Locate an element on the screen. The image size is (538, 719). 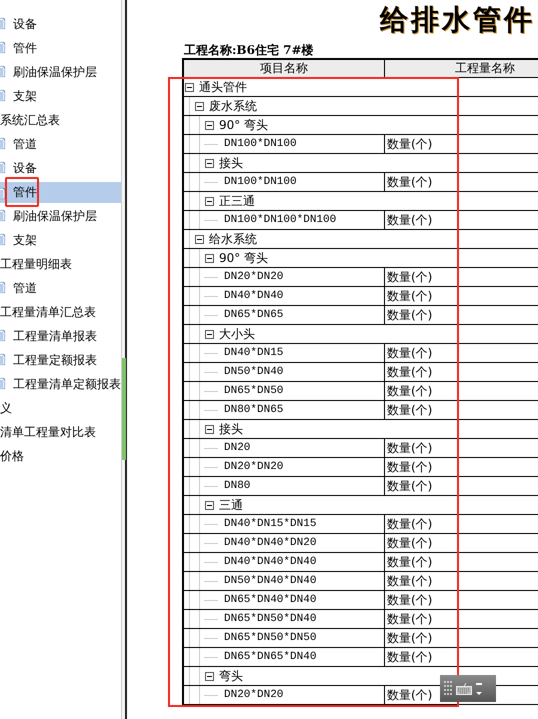
tree-node: 废水系统 is located at coordinates (233, 106).